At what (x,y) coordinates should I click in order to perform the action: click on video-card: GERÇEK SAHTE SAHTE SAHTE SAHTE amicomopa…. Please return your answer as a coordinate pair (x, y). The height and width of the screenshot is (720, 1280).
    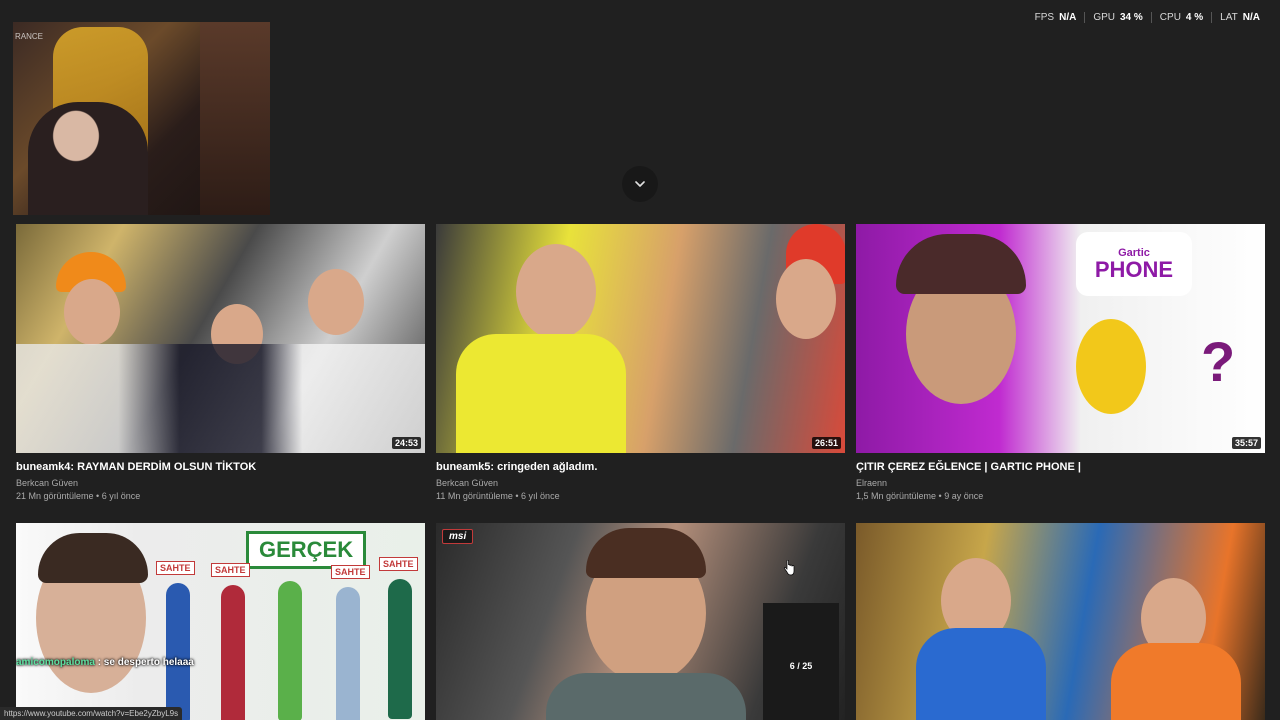
    Looking at the image, I should click on (220, 621).